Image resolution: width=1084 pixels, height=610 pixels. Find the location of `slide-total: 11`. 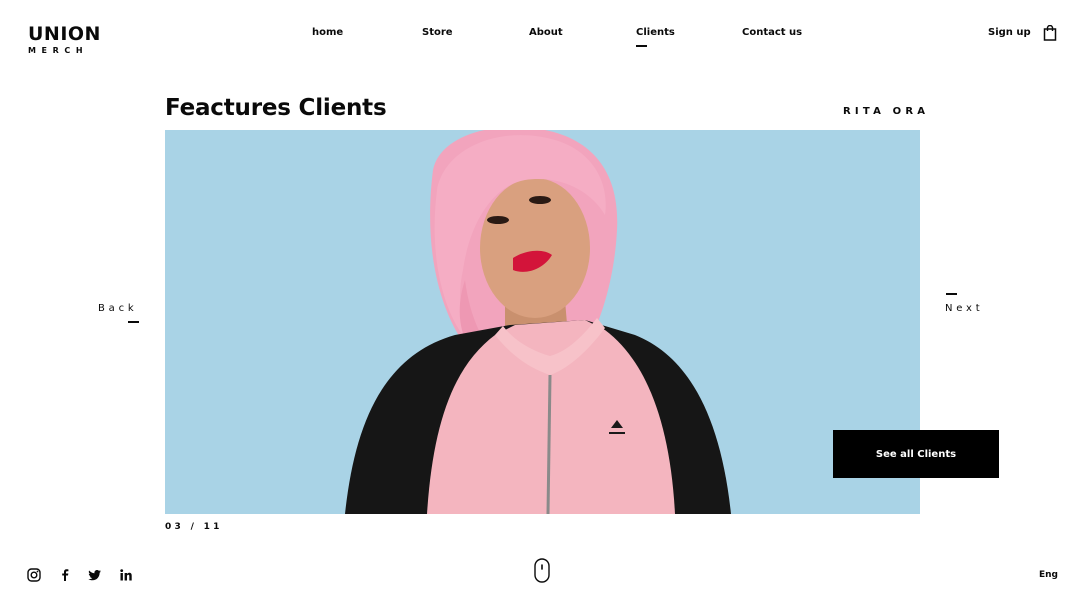

slide-total: 11 is located at coordinates (213, 527).